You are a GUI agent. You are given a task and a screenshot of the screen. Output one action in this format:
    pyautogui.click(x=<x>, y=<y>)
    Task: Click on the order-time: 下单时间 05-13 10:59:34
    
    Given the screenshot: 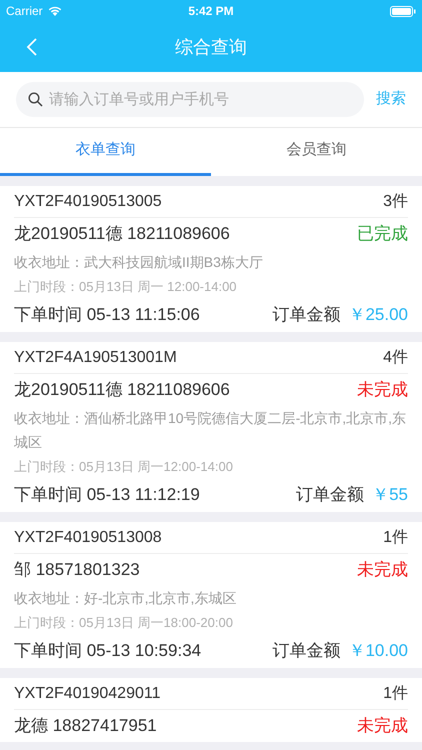 What is the action you would take?
    pyautogui.click(x=108, y=651)
    